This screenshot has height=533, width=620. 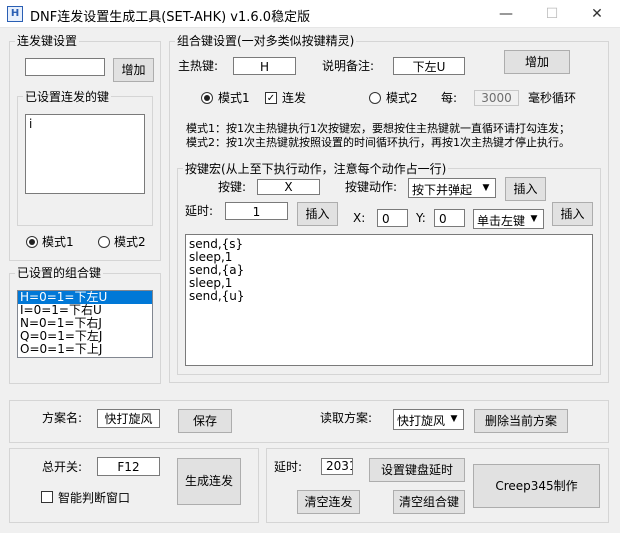 What do you see at coordinates (449, 98) in the screenshot?
I see `every-label: 每:` at bounding box center [449, 98].